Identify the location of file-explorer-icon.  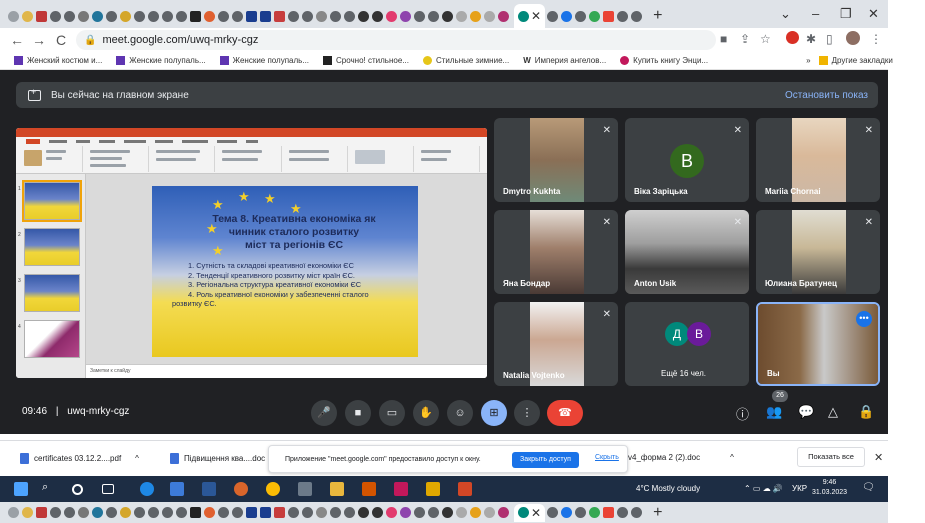
(337, 489).